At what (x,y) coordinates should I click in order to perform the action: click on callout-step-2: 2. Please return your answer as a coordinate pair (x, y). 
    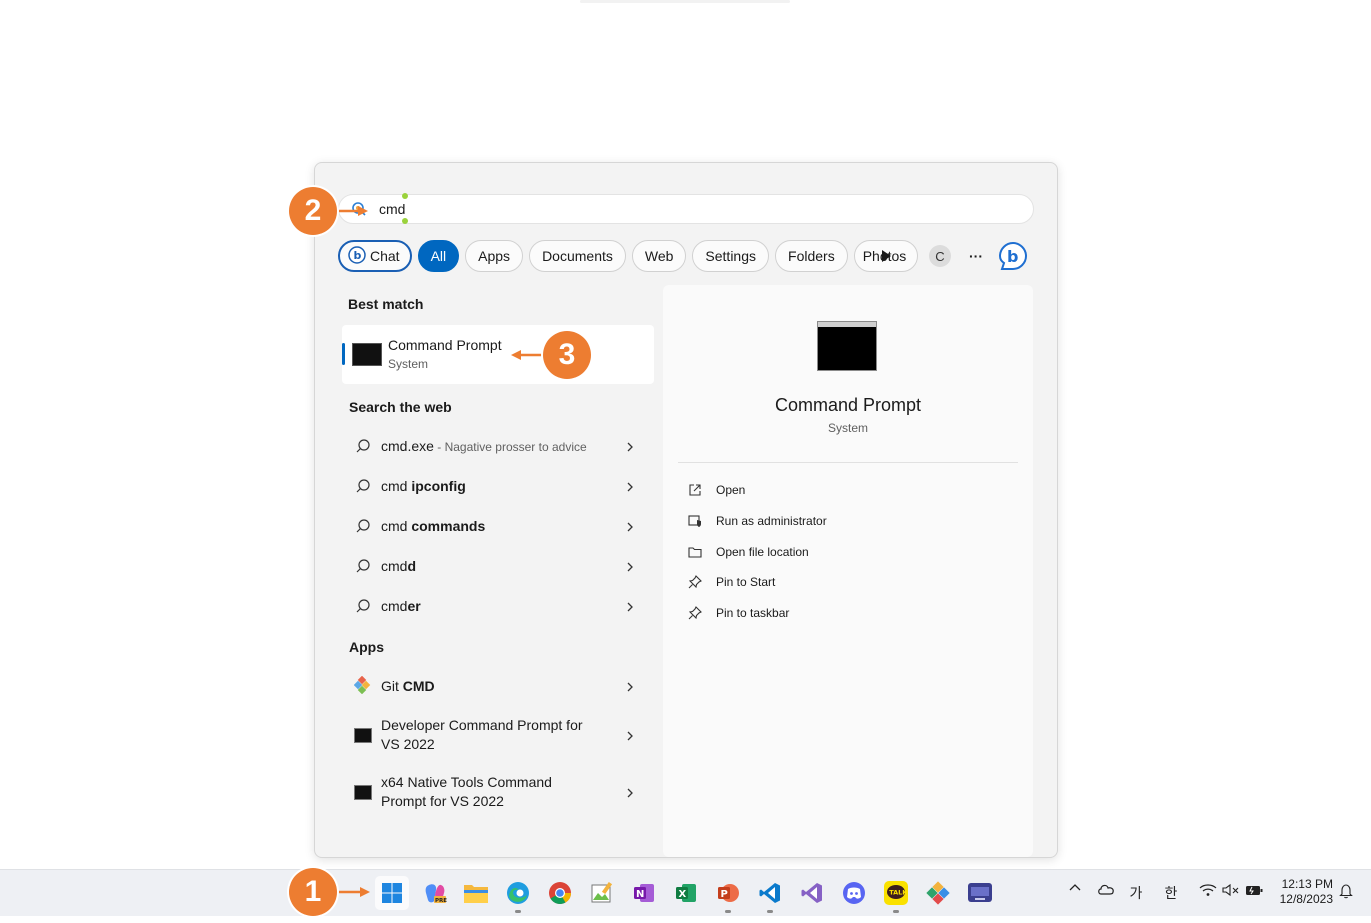
    Looking at the image, I should click on (313, 211).